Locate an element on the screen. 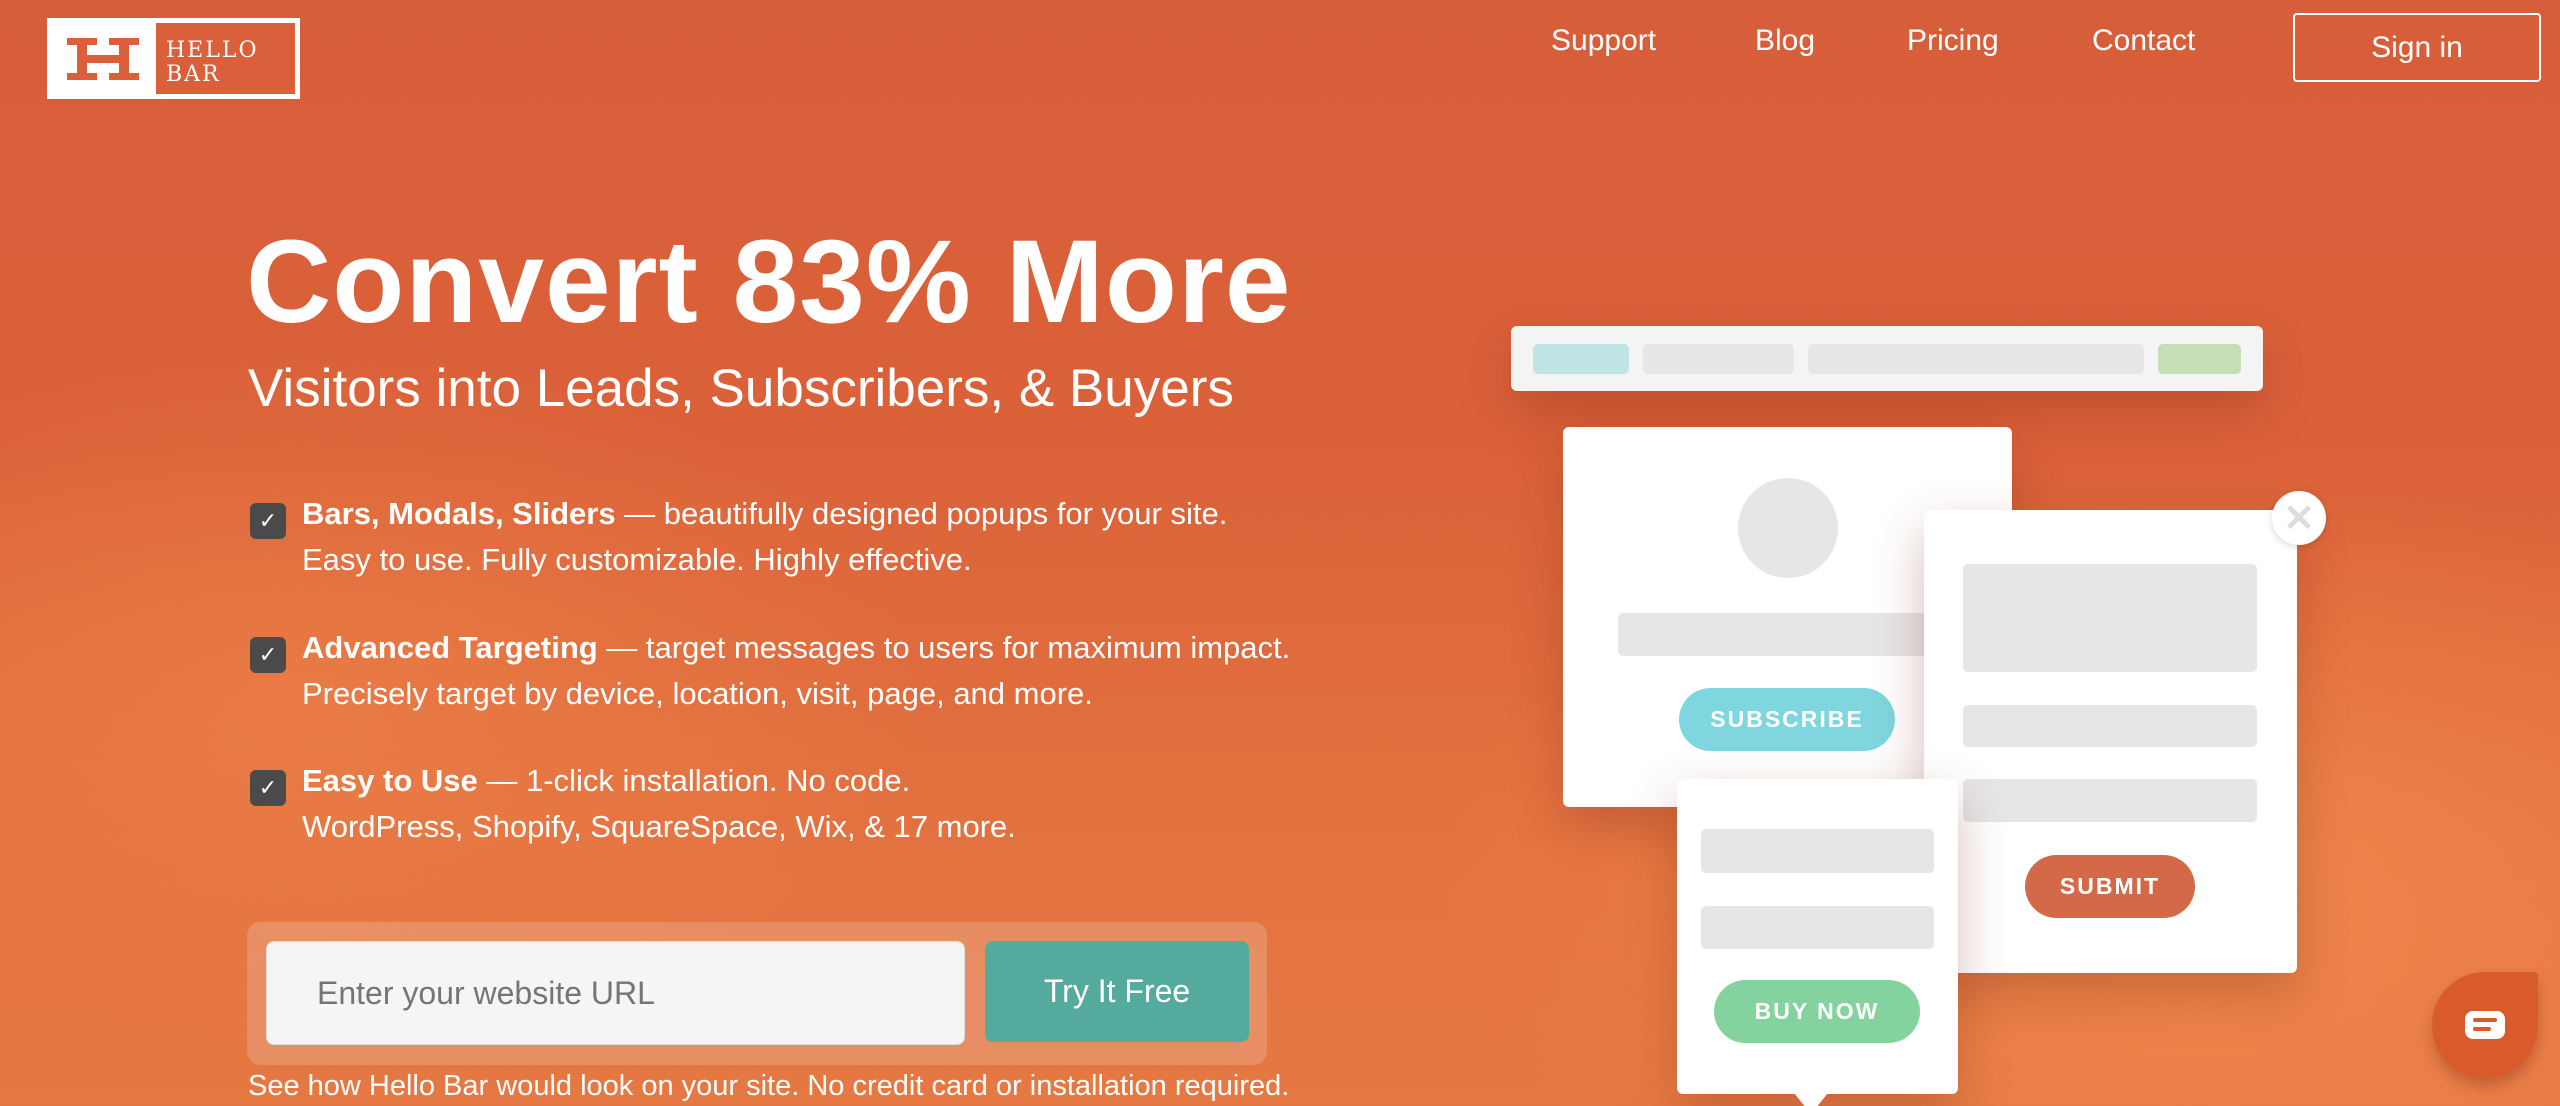 This screenshot has height=1106, width=2560. try-it-free-button: Try It Free is located at coordinates (1117, 991).